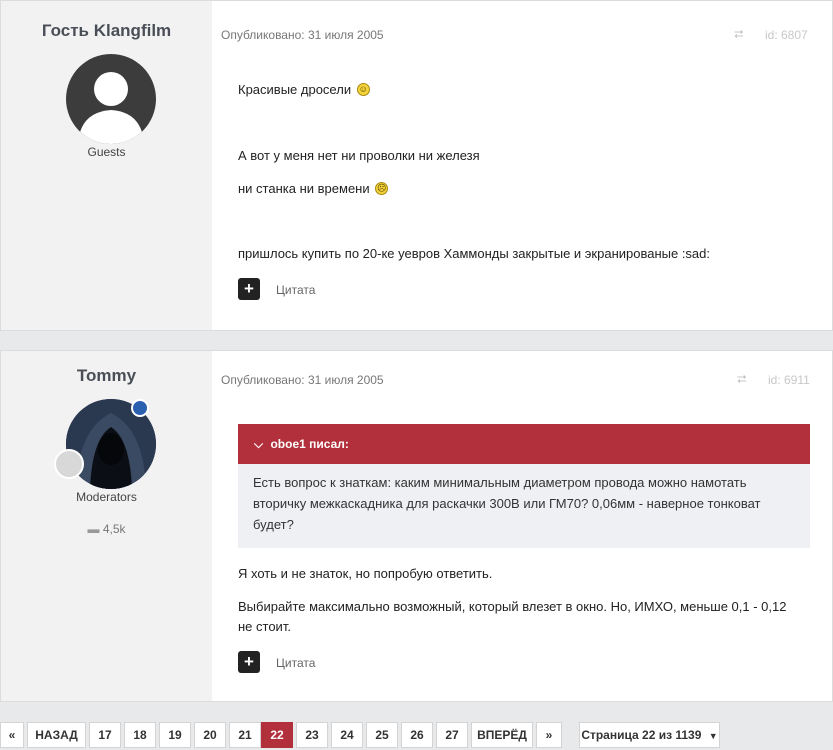 The image size is (833, 750). I want to click on quote-line: будет?, so click(273, 524).